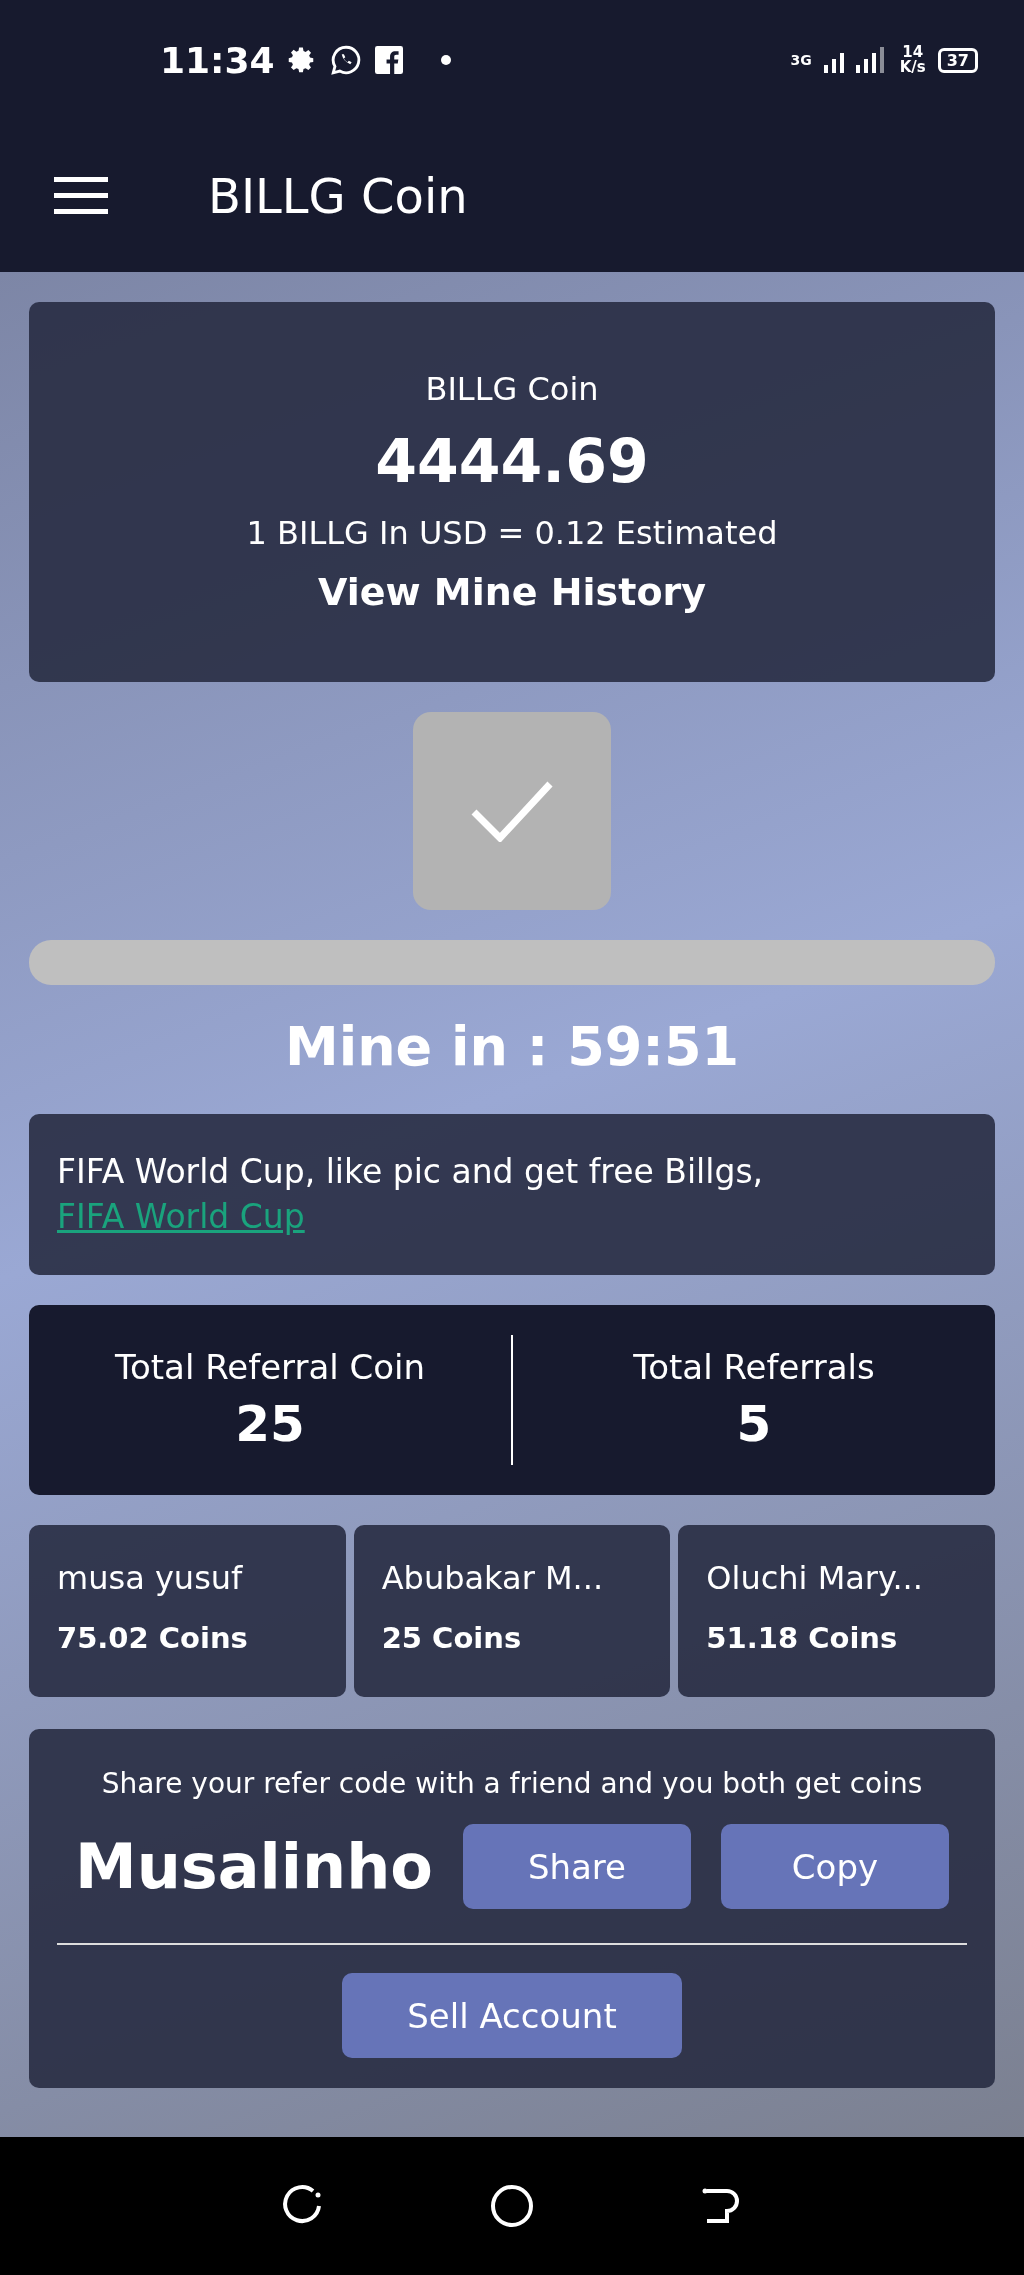  What do you see at coordinates (445, 60) in the screenshot?
I see `notification-dot-icon` at bounding box center [445, 60].